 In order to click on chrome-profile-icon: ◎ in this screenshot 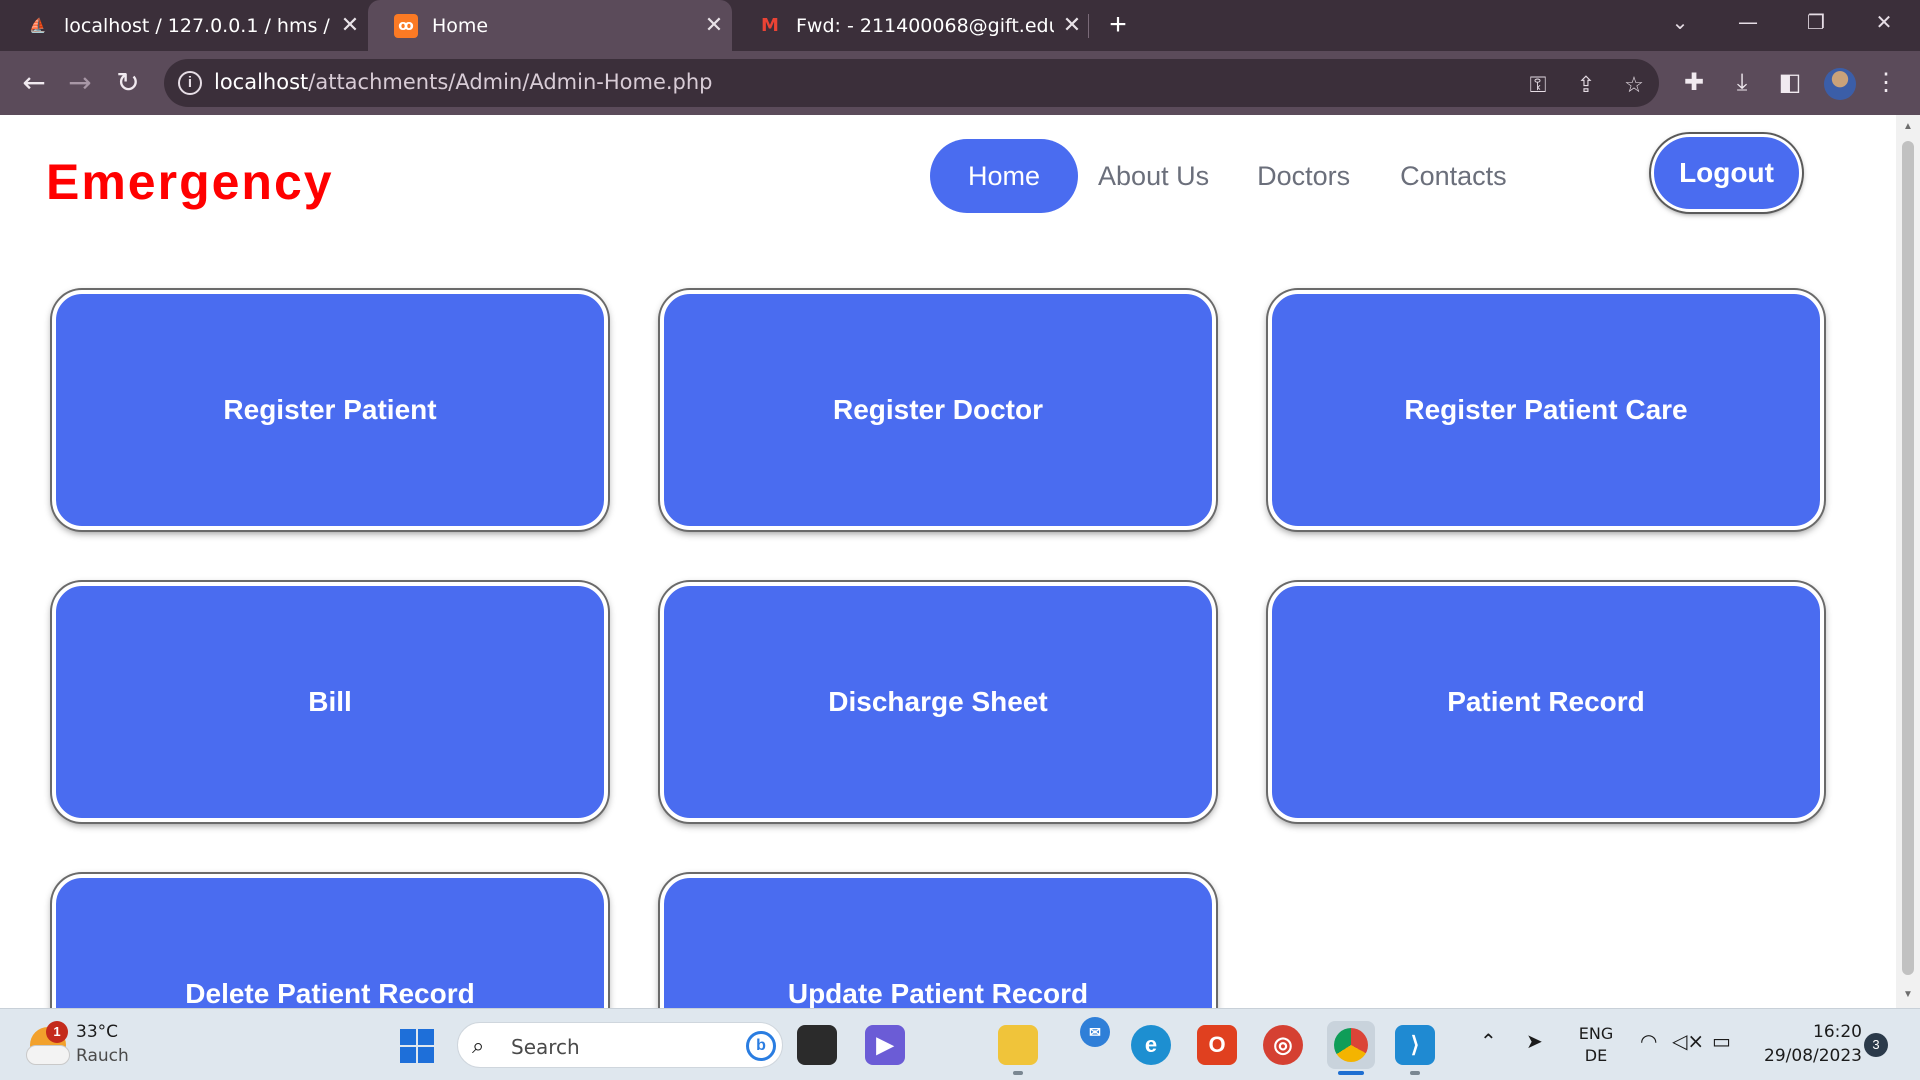, I will do `click(1283, 1045)`.